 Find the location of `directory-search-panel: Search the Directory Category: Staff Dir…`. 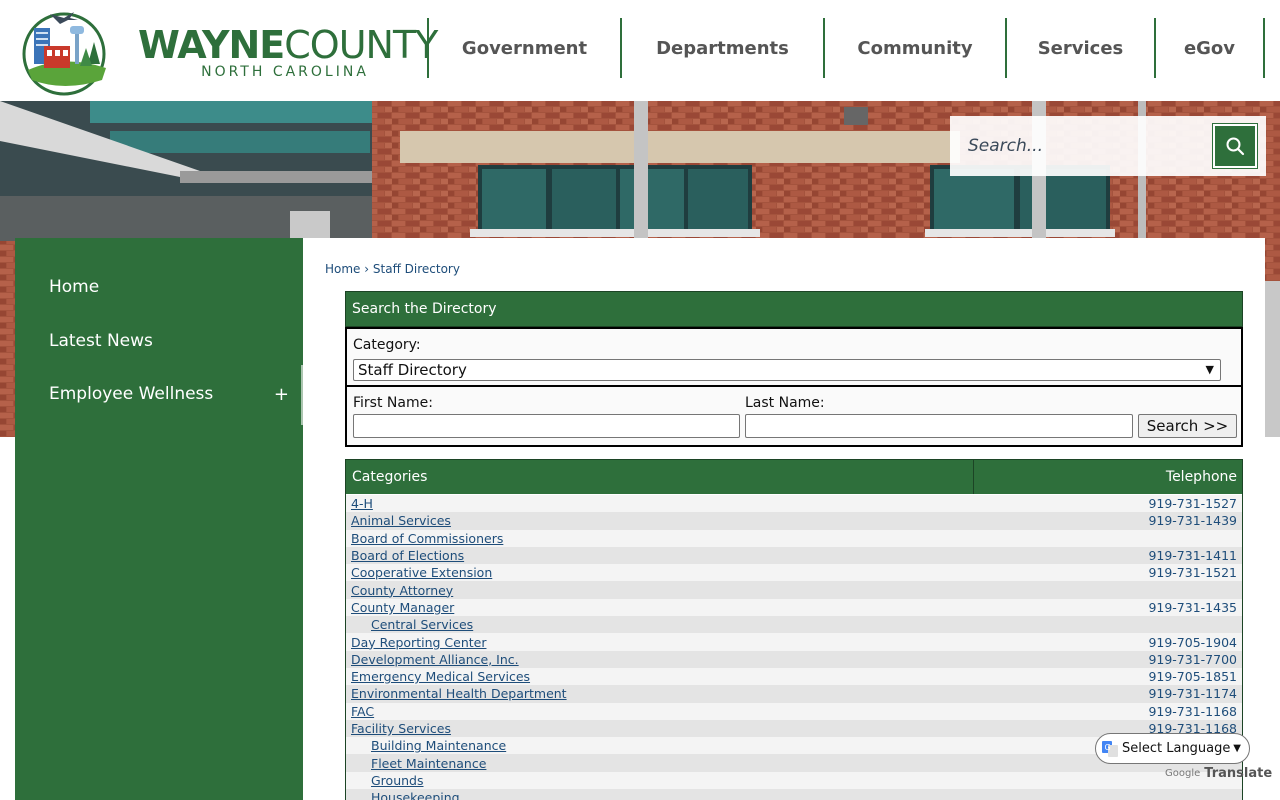

directory-search-panel: Search the Directory Category: Staff Dir… is located at coordinates (794, 369).